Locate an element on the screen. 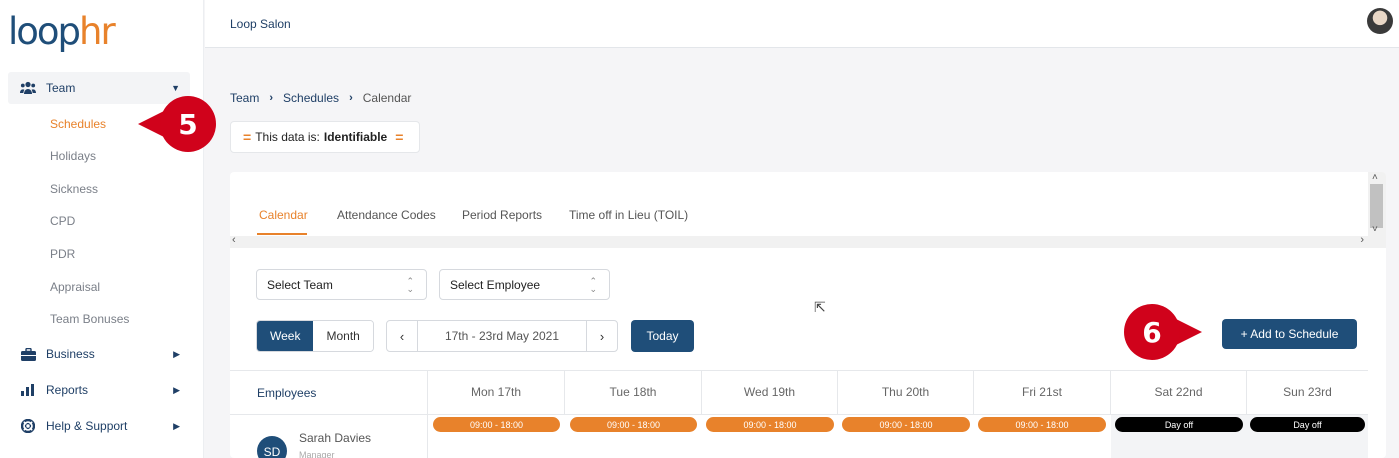 The image size is (1399, 458). employee-select: Select Employee ⌃ ⌄ is located at coordinates (524, 284).